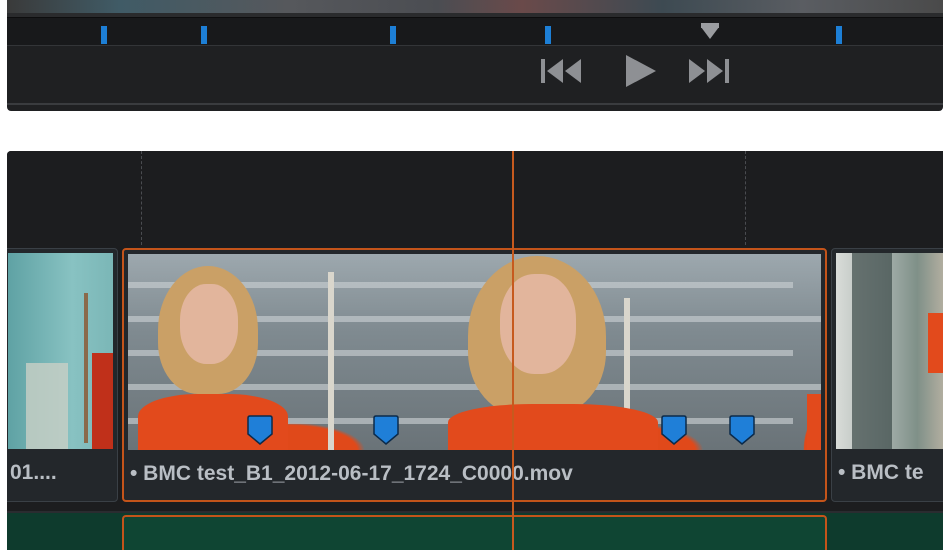  I want to click on play-icon, so click(641, 71).